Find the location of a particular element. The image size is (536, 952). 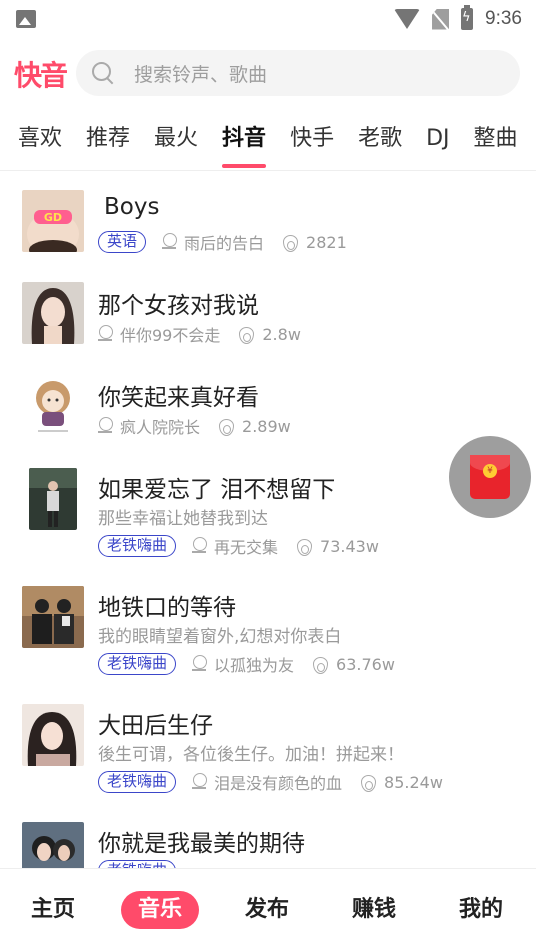

red-packet-button is located at coordinates (490, 477).